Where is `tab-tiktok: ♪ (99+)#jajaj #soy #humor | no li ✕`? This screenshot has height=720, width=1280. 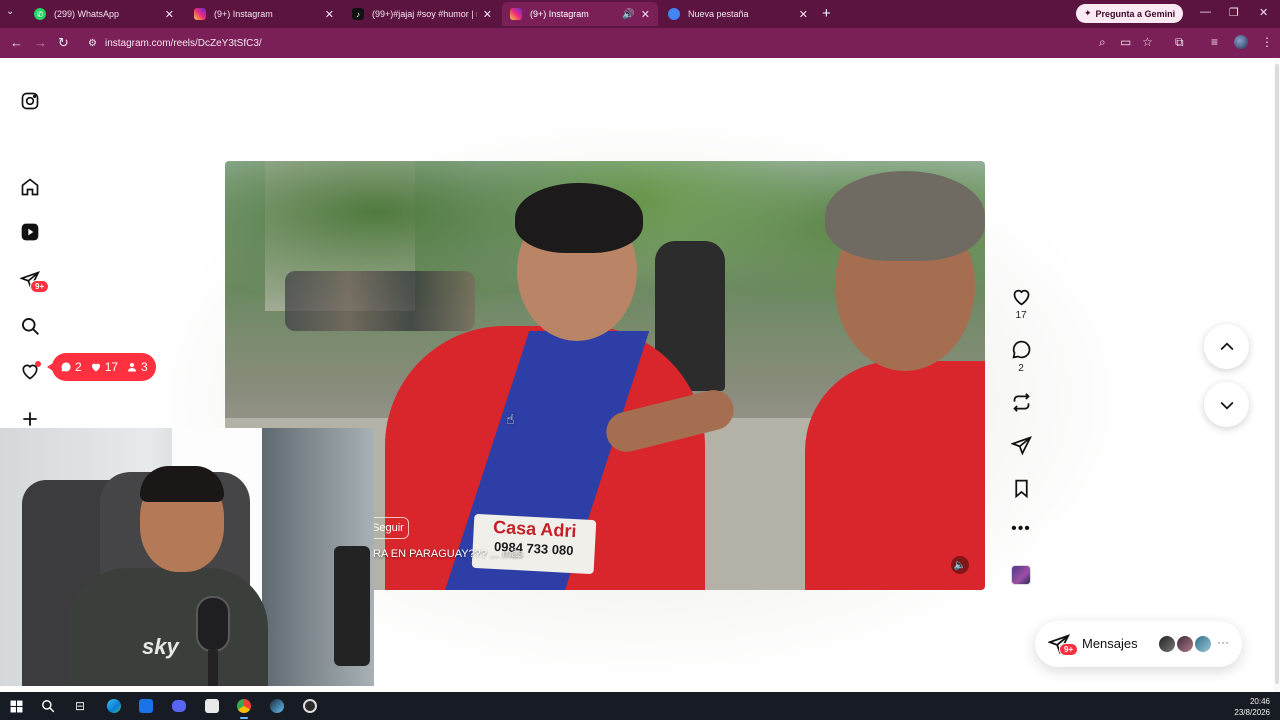
tab-tiktok: ♪ (99+)#jajaj #soy #humor | no li ✕ is located at coordinates (422, 14).